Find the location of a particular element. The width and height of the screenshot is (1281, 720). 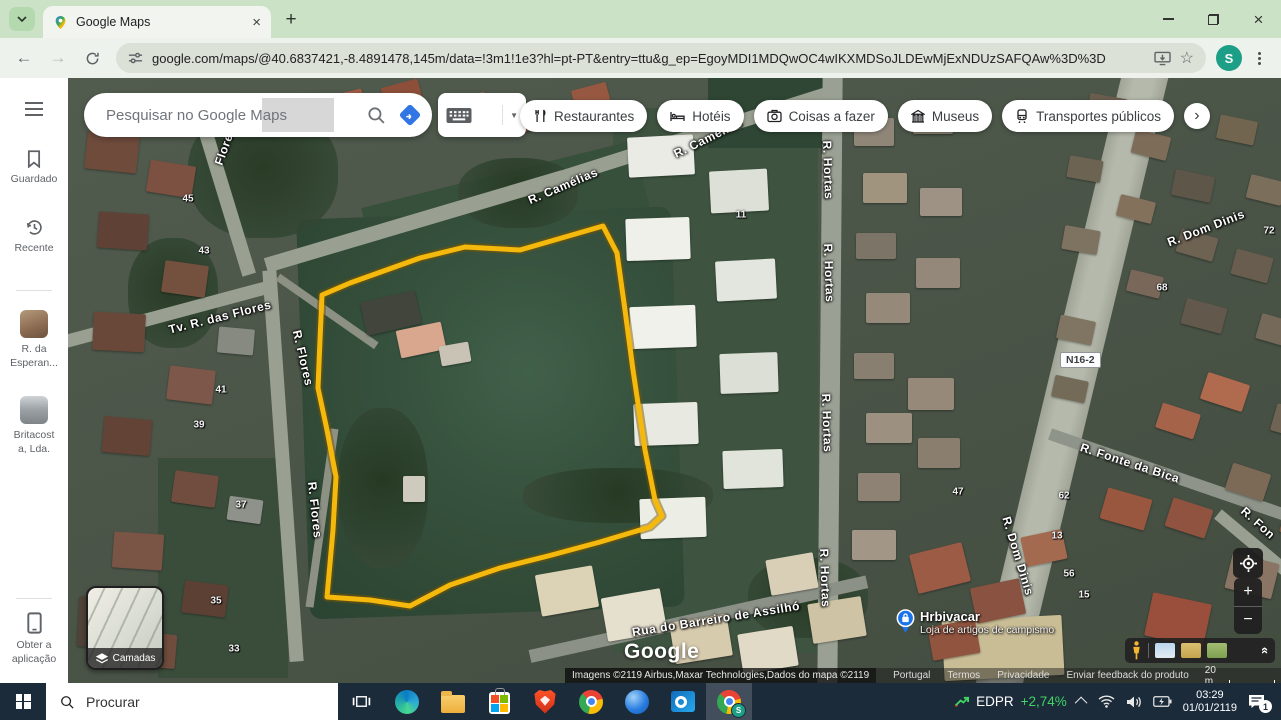

imagery-thumbnail-green is located at coordinates (1217, 650).